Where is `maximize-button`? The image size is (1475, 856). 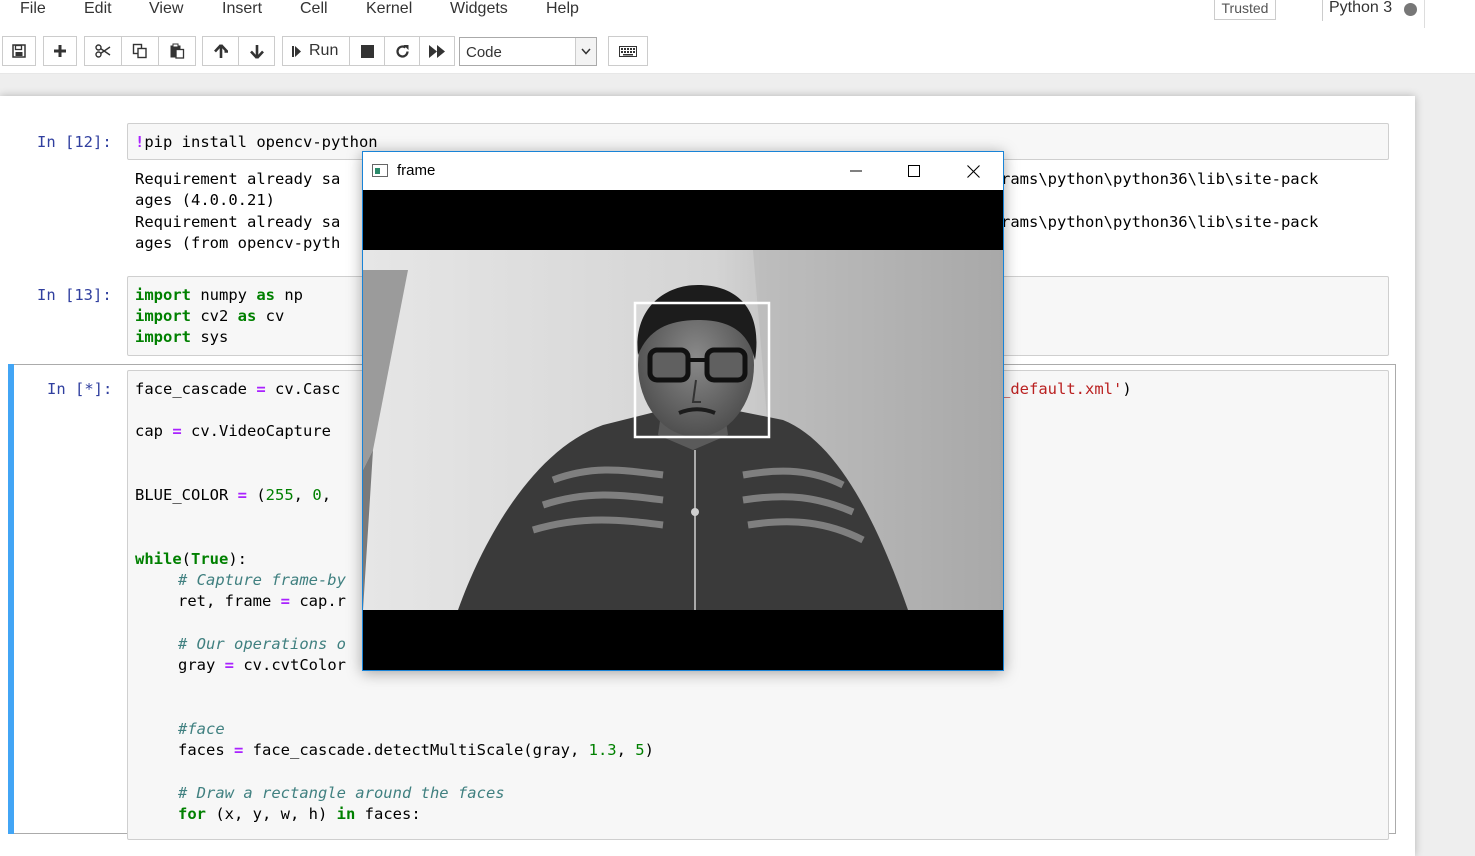 maximize-button is located at coordinates (914, 171).